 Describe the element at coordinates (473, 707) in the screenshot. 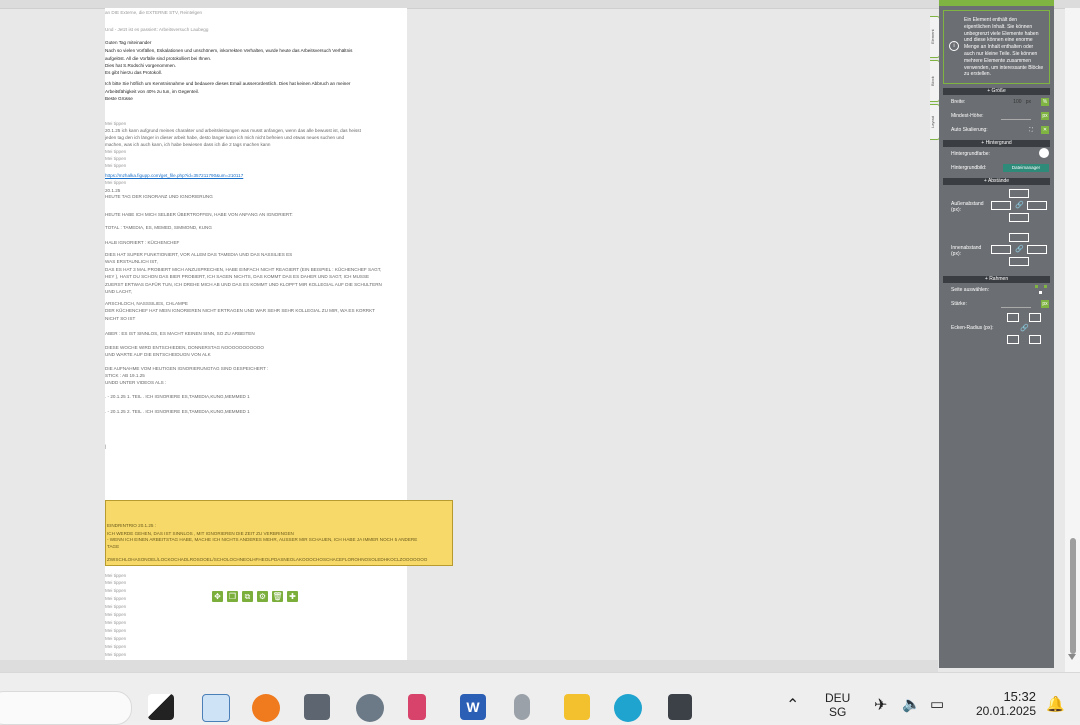

I see `word-icon: W` at that location.